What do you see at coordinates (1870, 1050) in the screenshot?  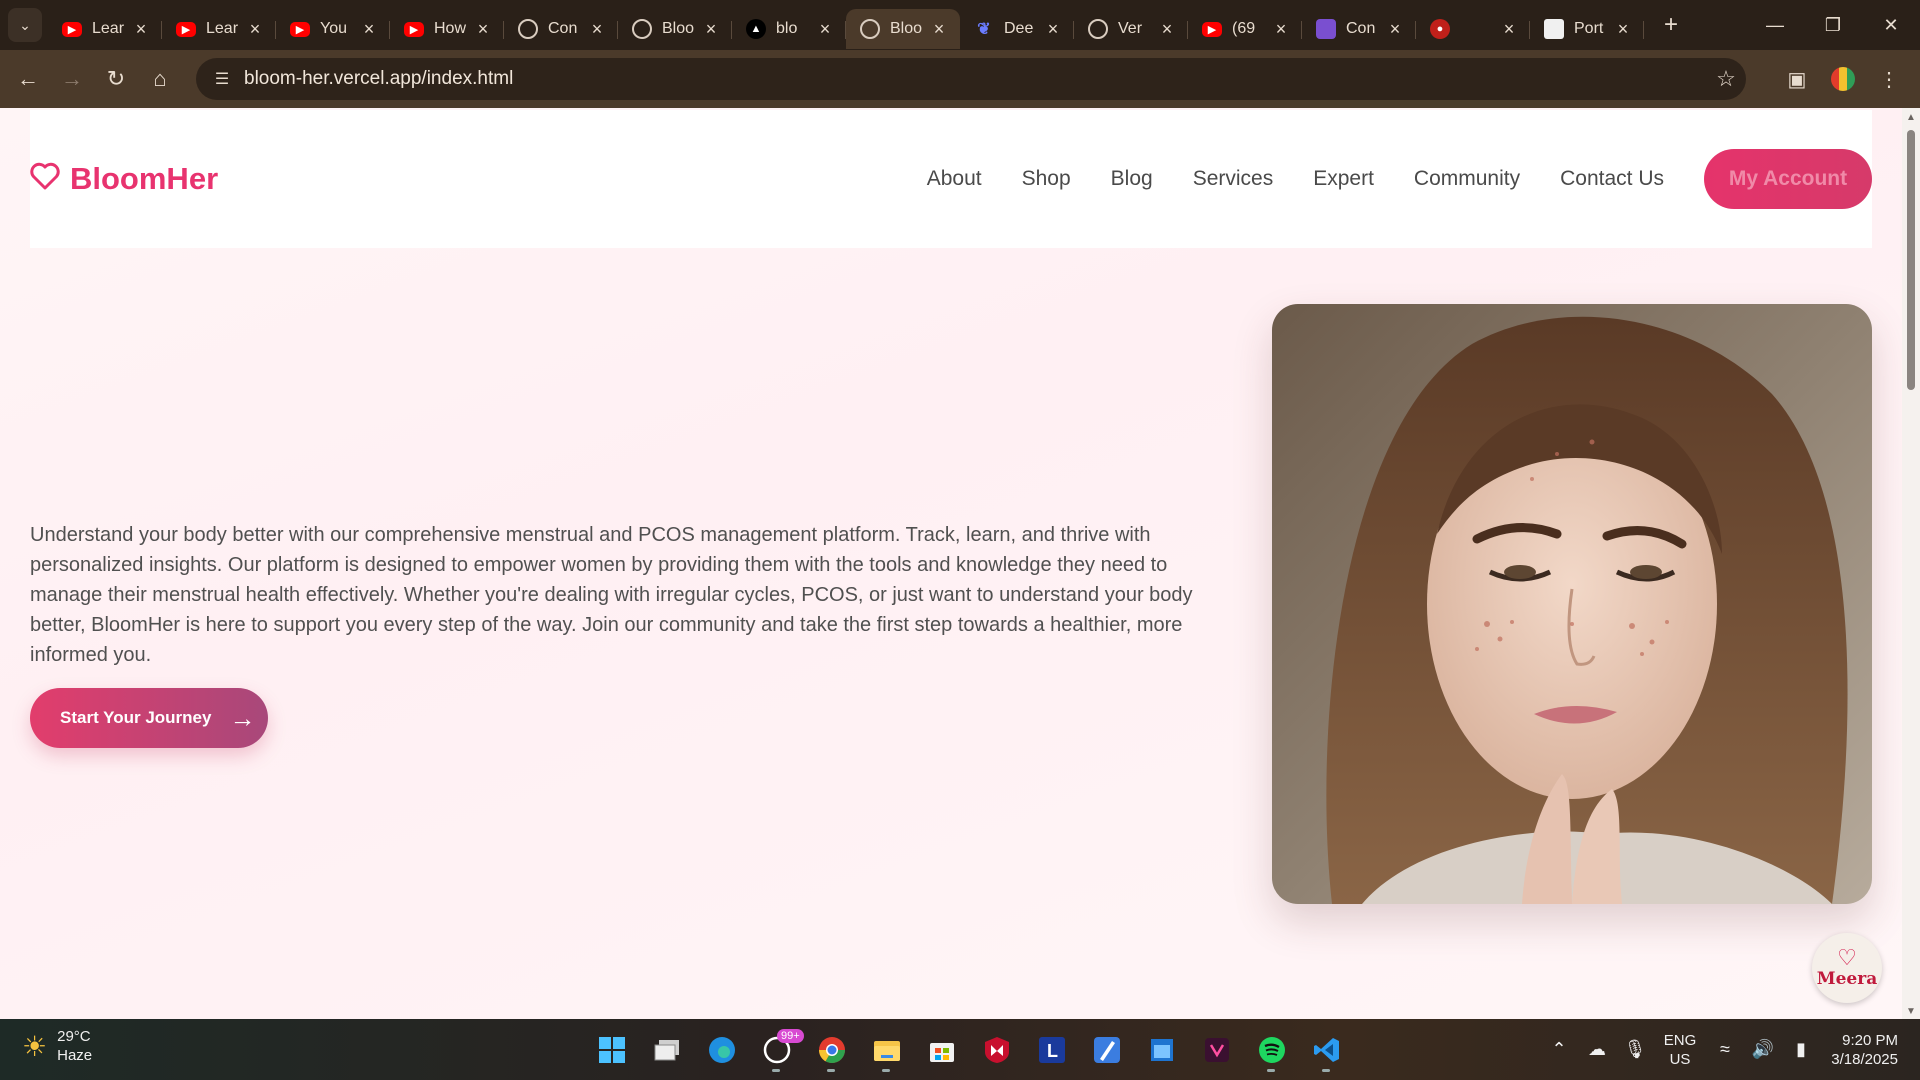 I see `clock: 9:20 PM 3/18/2025` at bounding box center [1870, 1050].